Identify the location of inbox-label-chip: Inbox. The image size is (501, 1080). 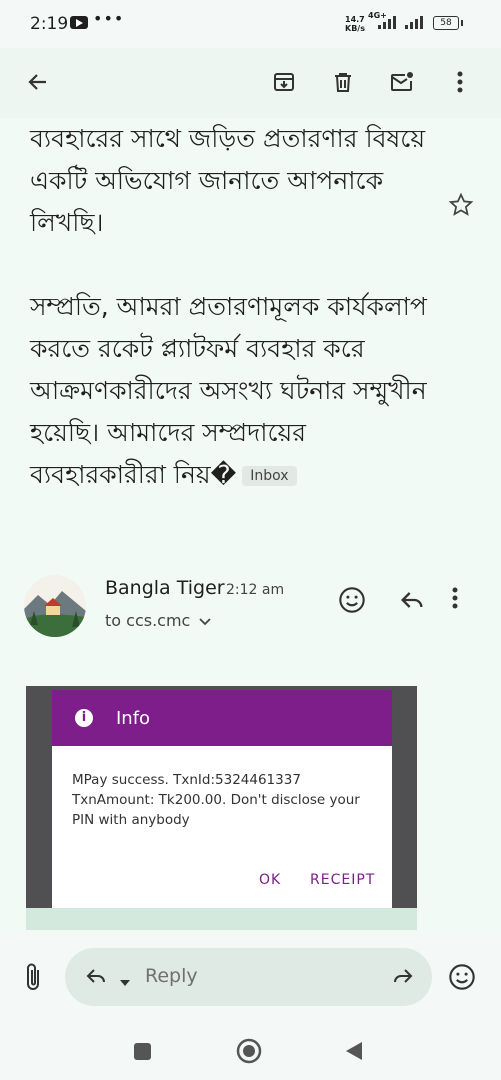
(269, 476).